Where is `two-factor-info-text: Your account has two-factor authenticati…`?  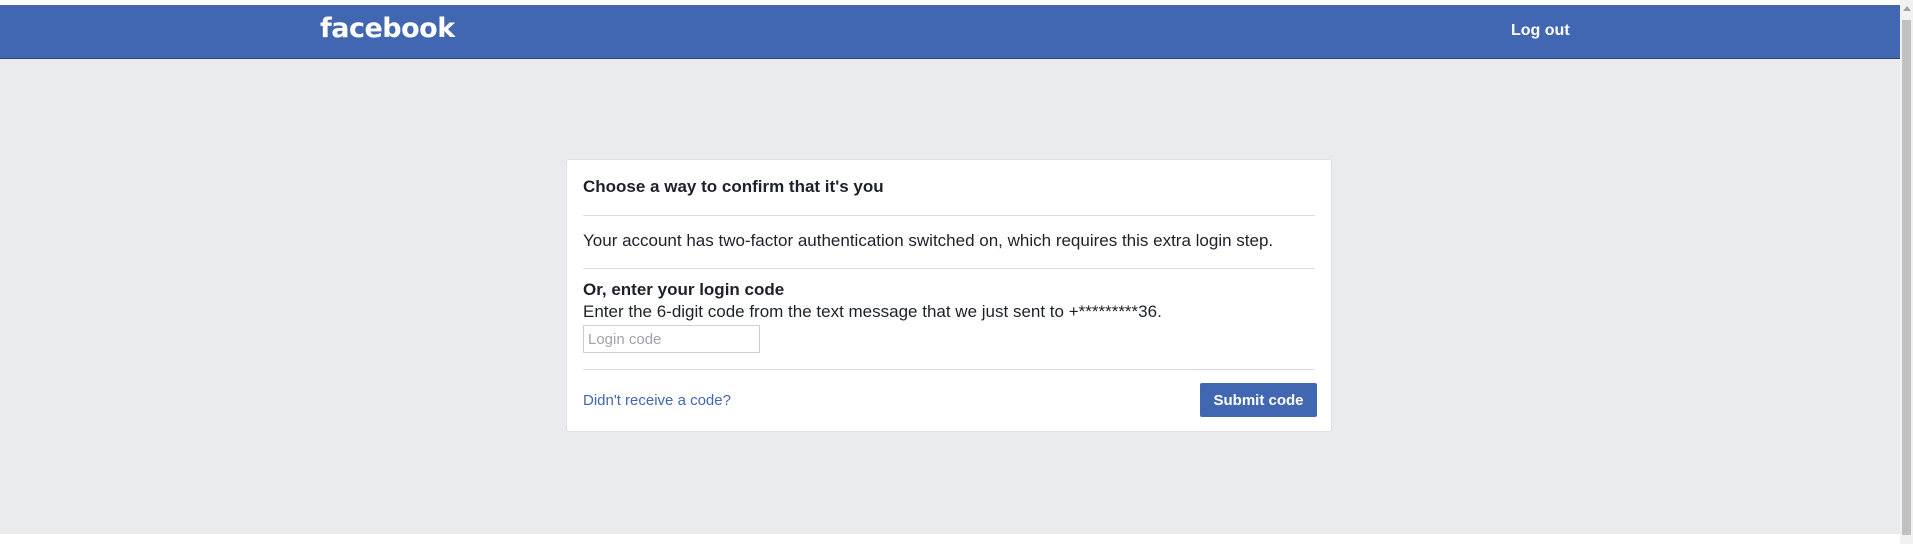
two-factor-info-text: Your account has two-factor authenticati… is located at coordinates (928, 240).